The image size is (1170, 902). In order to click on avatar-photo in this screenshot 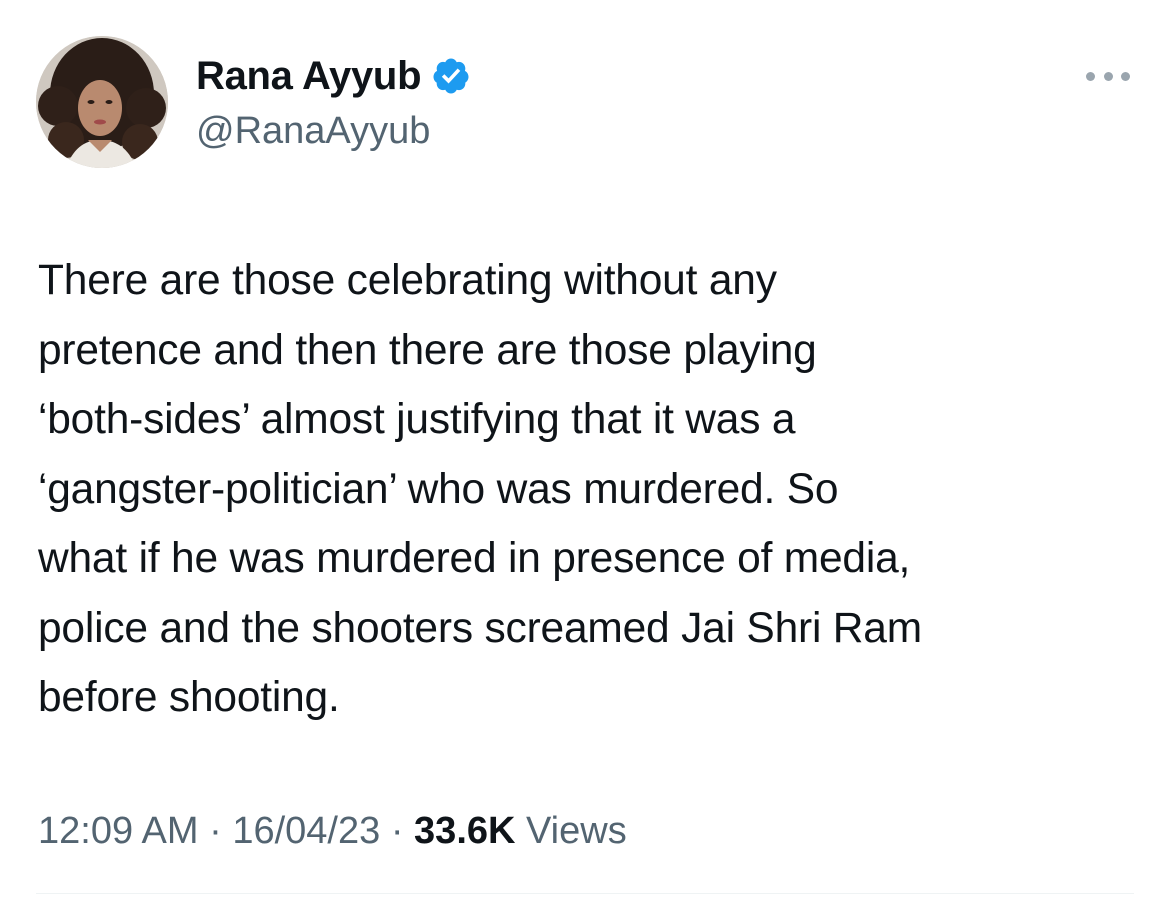, I will do `click(102, 102)`.